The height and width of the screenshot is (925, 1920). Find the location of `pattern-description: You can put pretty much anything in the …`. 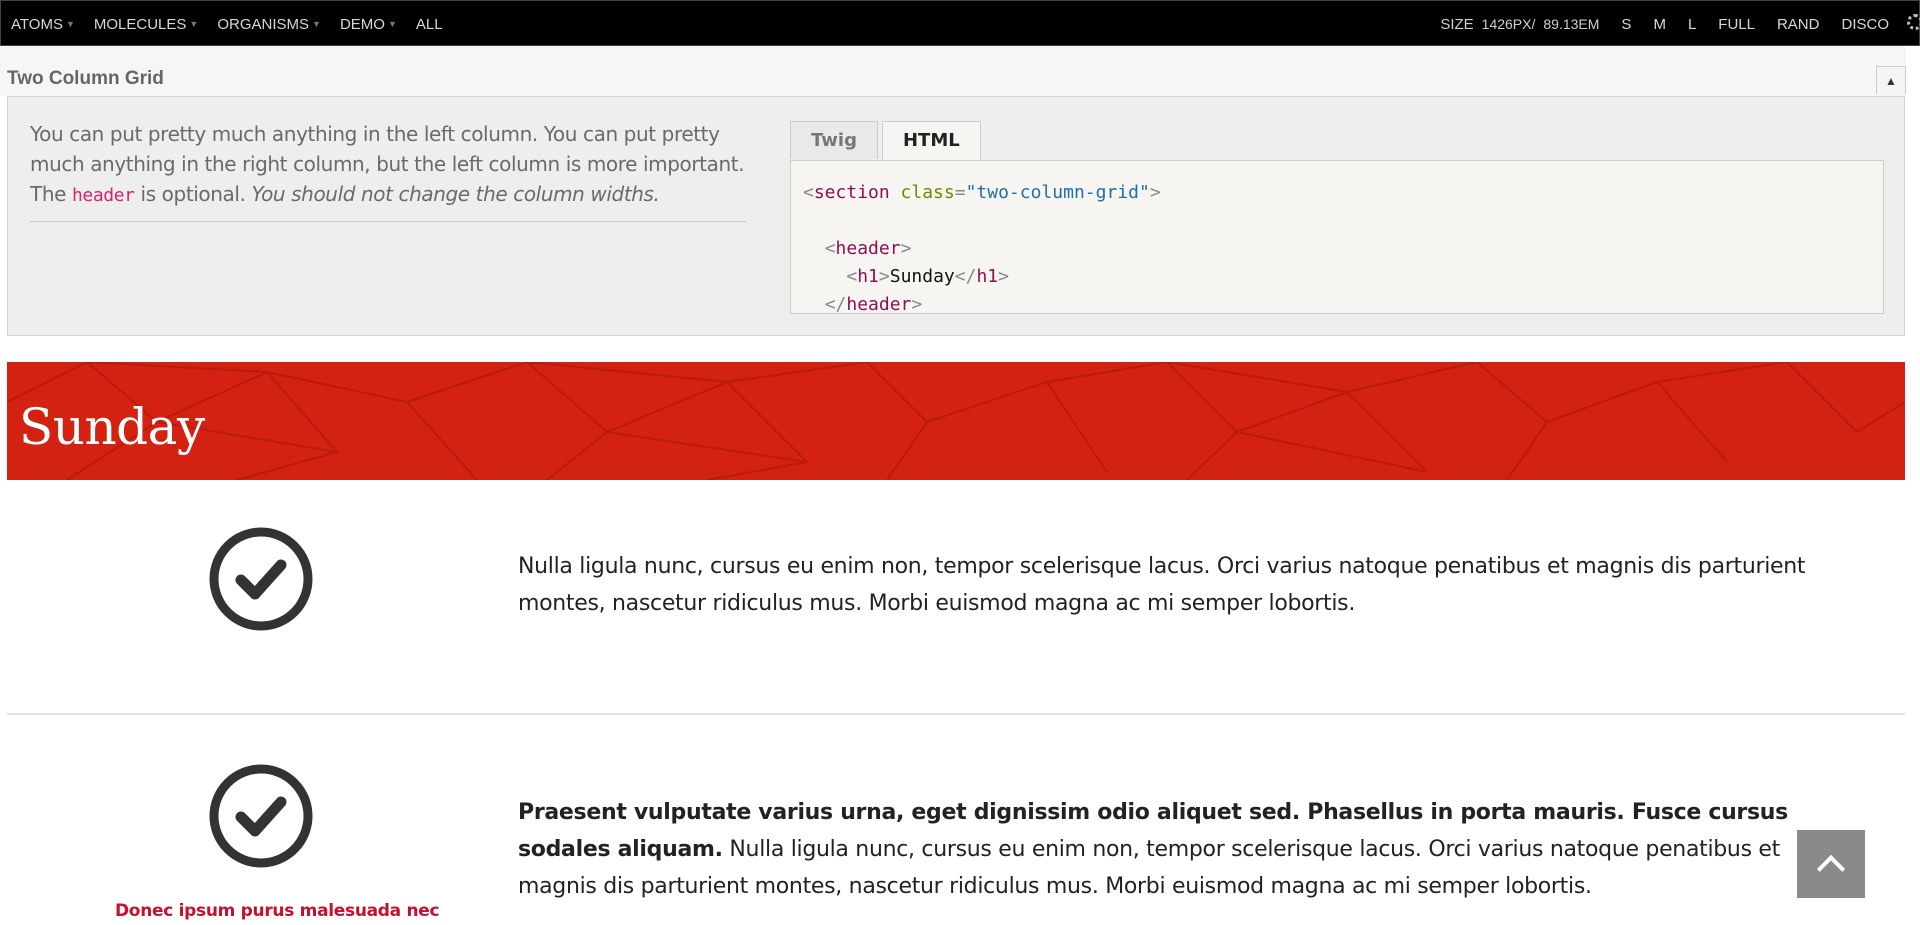

pattern-description: You can put pretty much anything in the … is located at coordinates (390, 165).